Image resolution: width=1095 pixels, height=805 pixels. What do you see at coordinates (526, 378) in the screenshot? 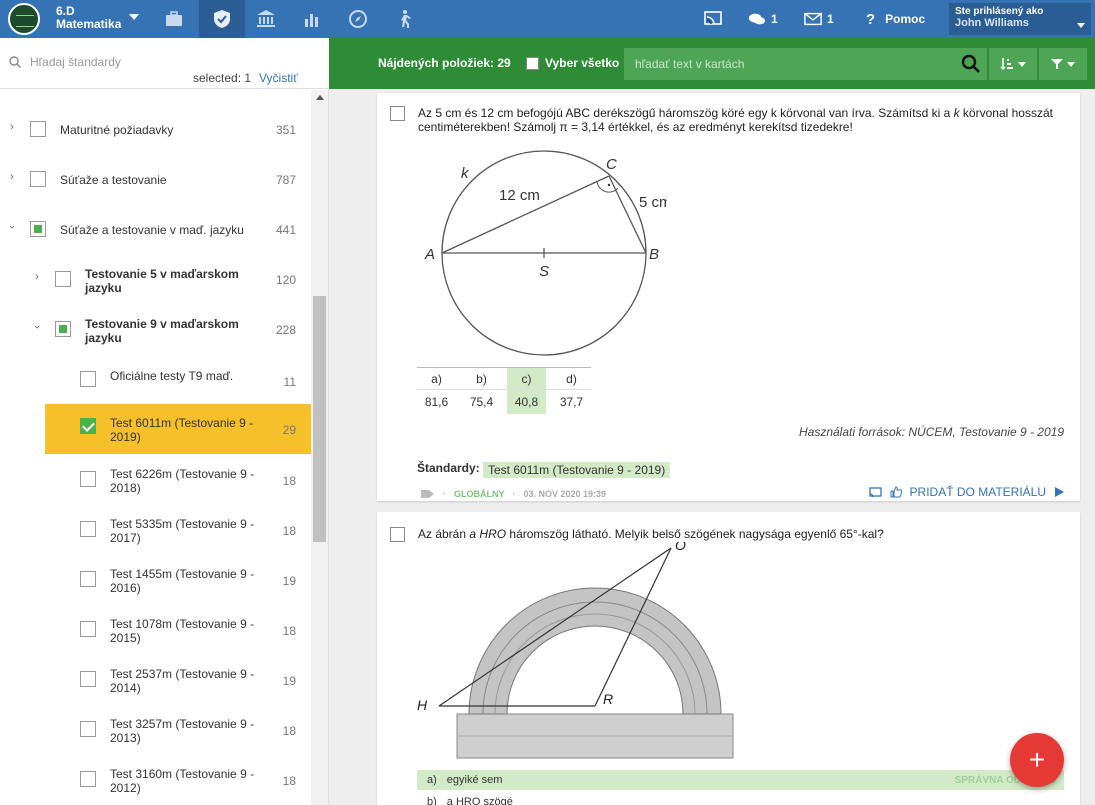
I see `answer-label-correct: c)` at bounding box center [526, 378].